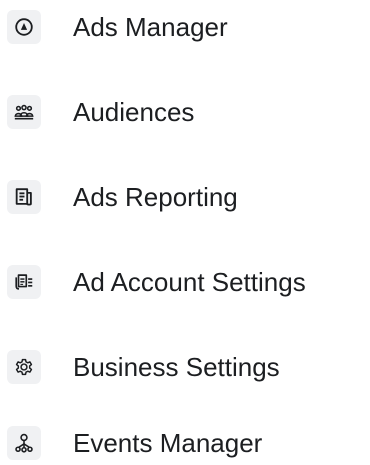 The image size is (370, 465). I want to click on menu-item-label: Events Manager, so click(168, 443).